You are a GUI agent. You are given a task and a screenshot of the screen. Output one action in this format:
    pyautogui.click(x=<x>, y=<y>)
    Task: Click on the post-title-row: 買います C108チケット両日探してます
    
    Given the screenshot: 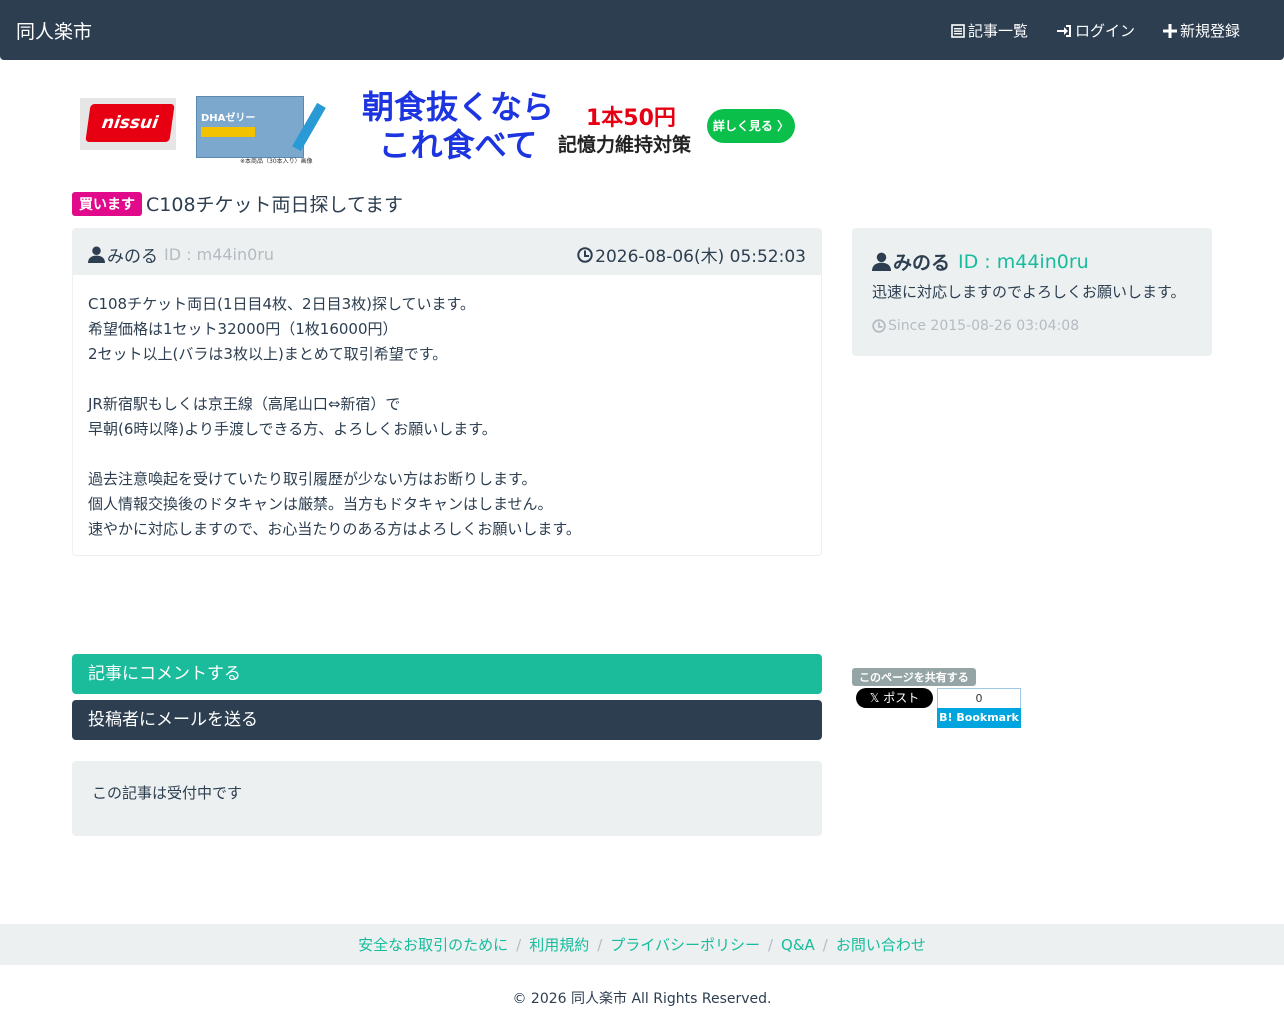 What is the action you would take?
    pyautogui.click(x=237, y=203)
    